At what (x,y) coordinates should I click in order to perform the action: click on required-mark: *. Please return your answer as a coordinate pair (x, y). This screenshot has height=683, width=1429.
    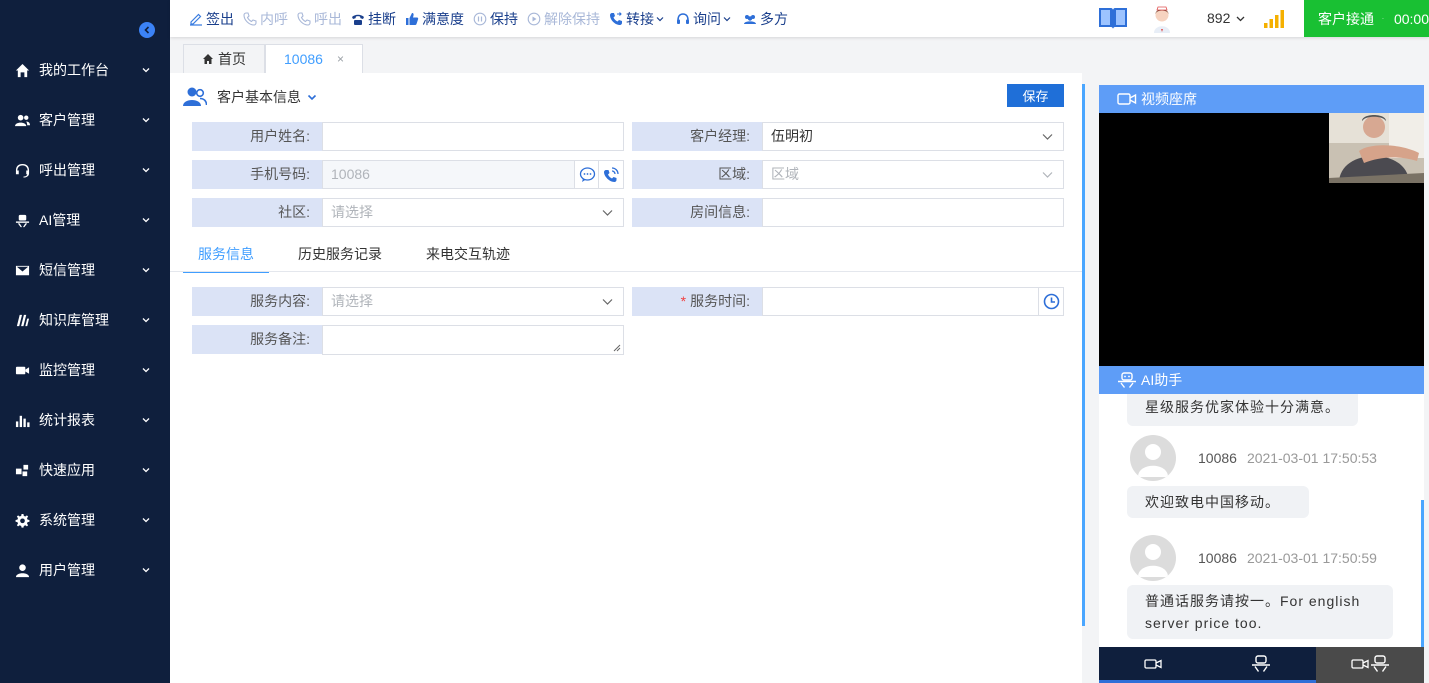
    Looking at the image, I should click on (683, 301).